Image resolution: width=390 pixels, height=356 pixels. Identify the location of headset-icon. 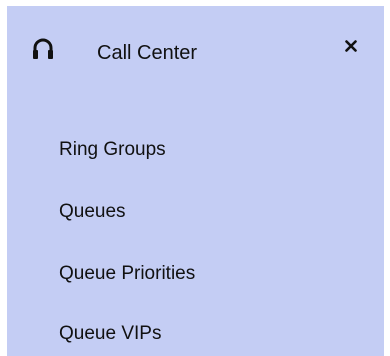
(43, 49).